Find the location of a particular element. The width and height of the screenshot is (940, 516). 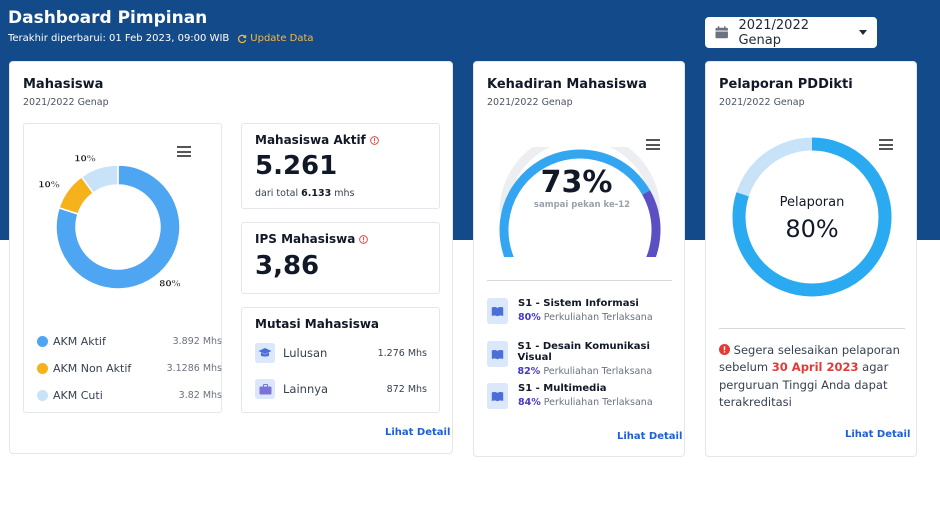

program-percent: 80% is located at coordinates (529, 317).